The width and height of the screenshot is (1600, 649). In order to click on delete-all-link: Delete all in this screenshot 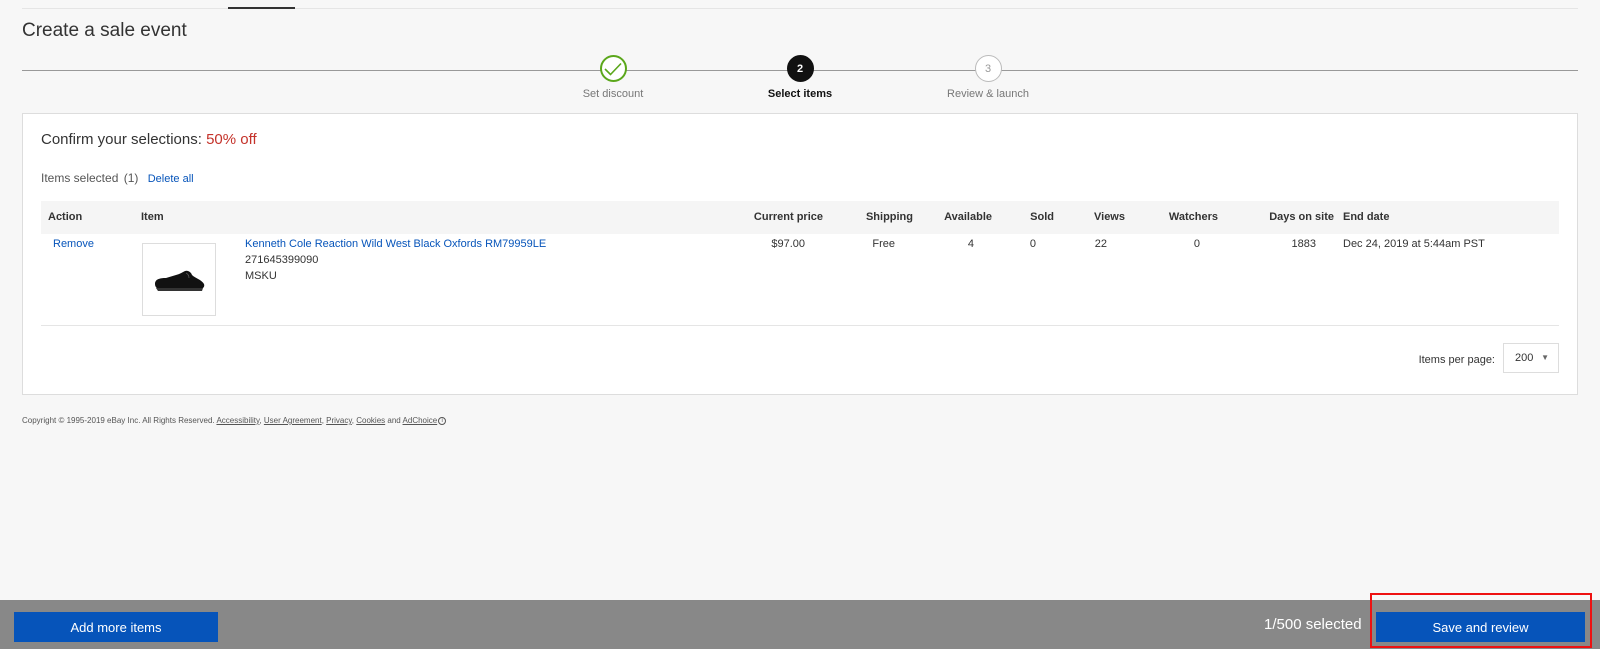, I will do `click(171, 179)`.